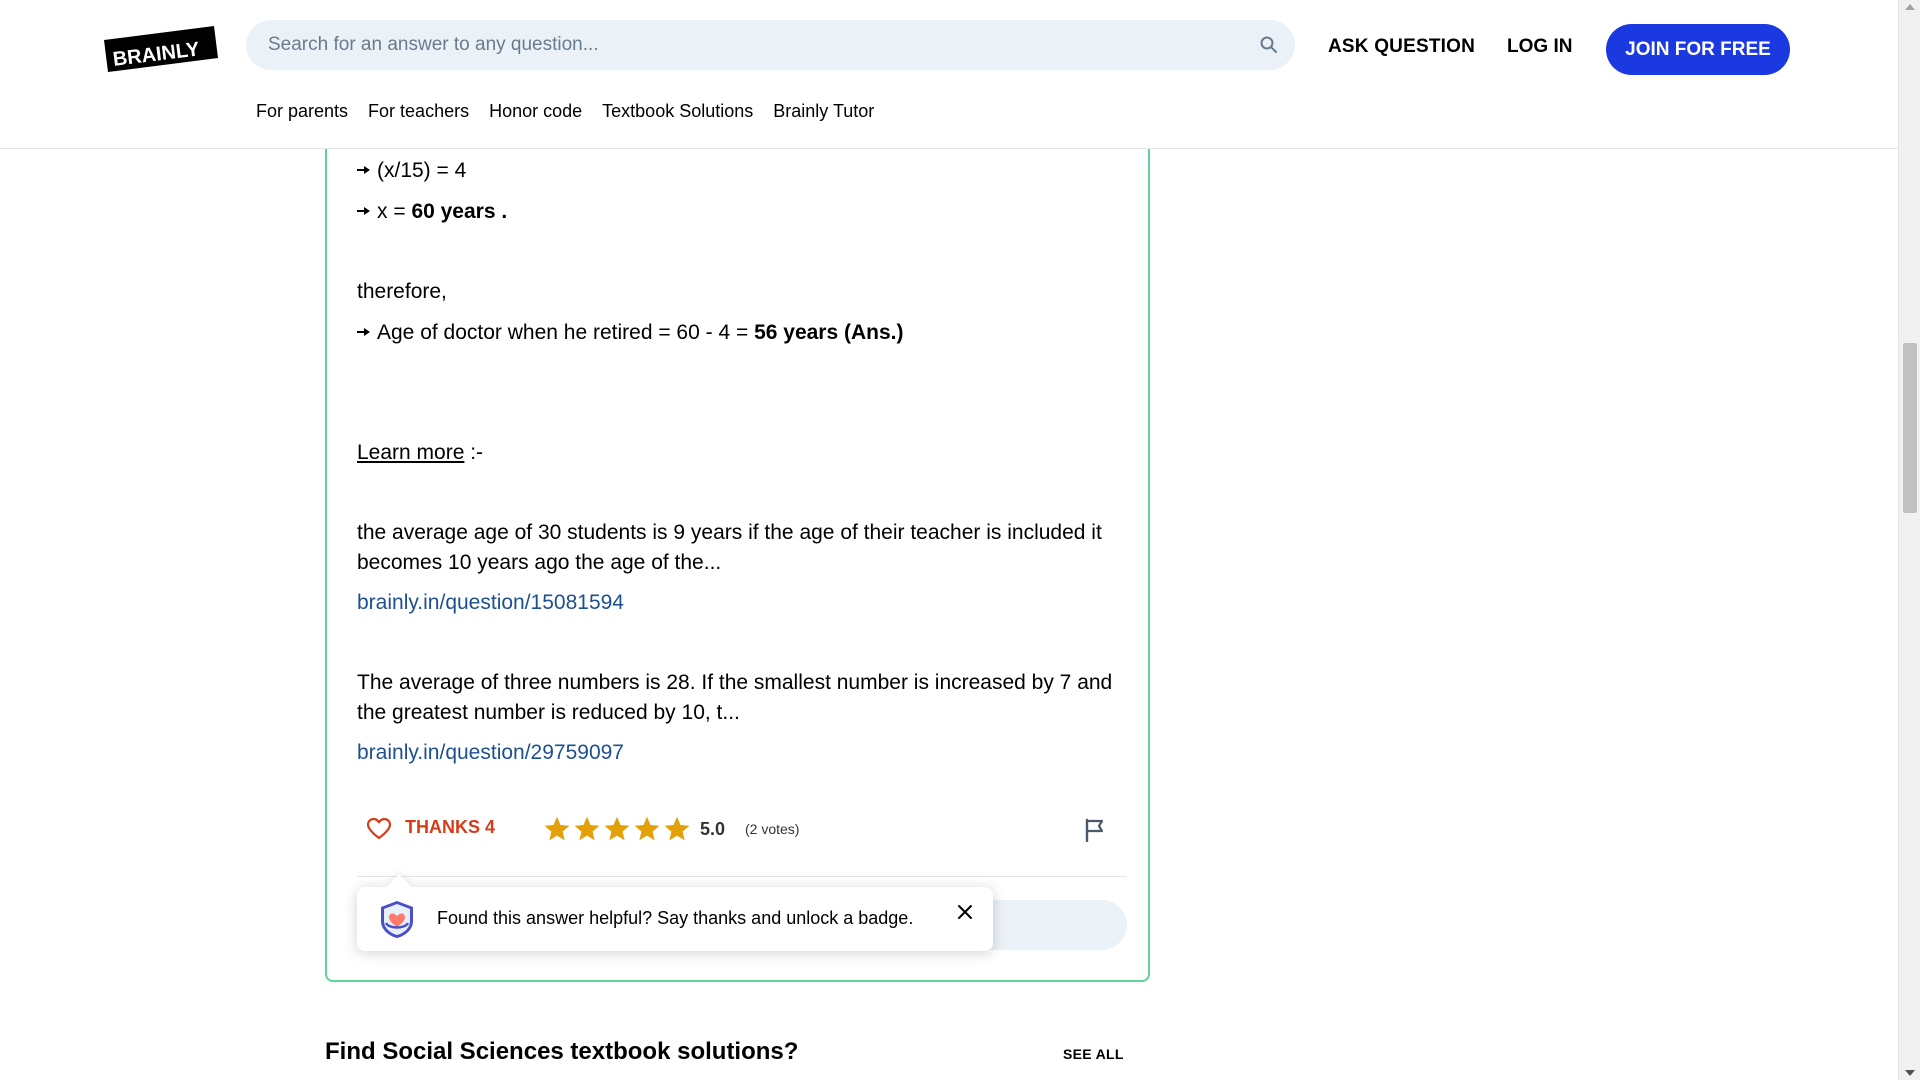  Describe the element at coordinates (772, 829) in the screenshot. I see `vote-count: (2 votes)` at that location.